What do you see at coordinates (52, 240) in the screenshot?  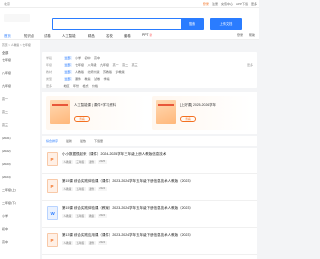 I see `ppt-file-icon: P` at bounding box center [52, 240].